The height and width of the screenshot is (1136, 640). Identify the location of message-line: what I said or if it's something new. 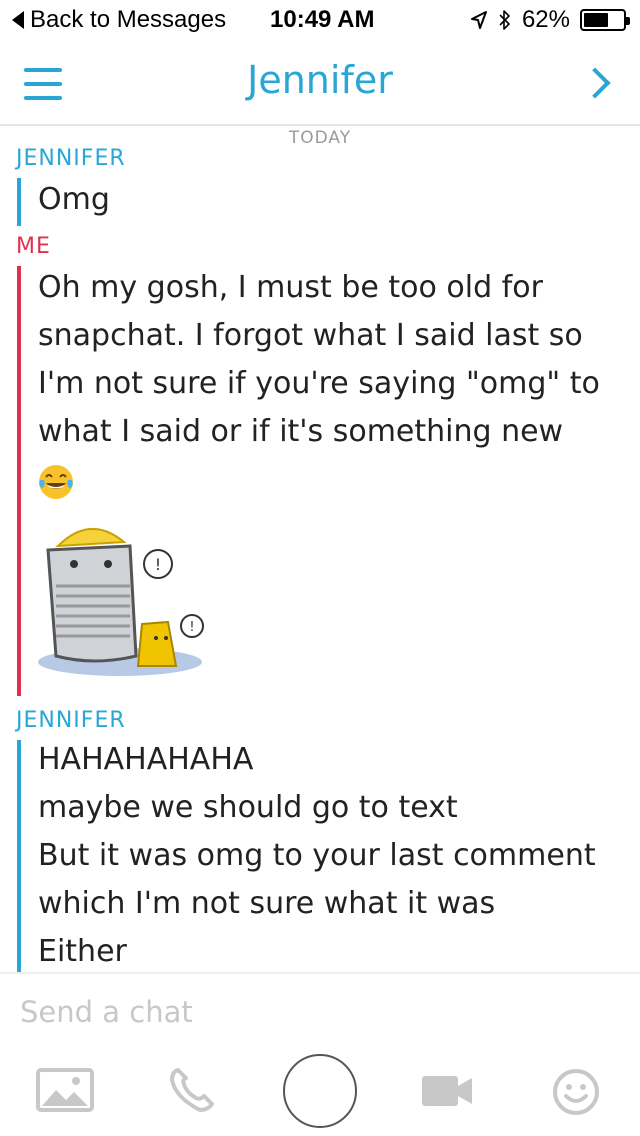
(301, 431).